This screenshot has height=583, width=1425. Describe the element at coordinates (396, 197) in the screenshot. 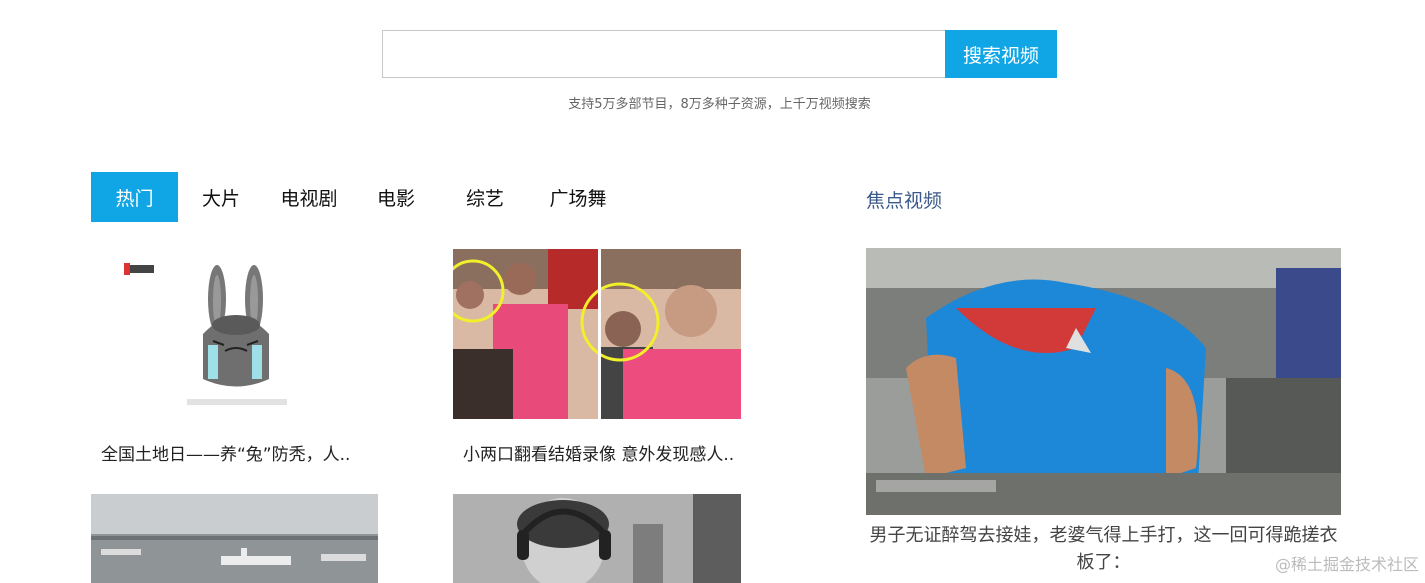

I see `tab-movie: 电影` at that location.